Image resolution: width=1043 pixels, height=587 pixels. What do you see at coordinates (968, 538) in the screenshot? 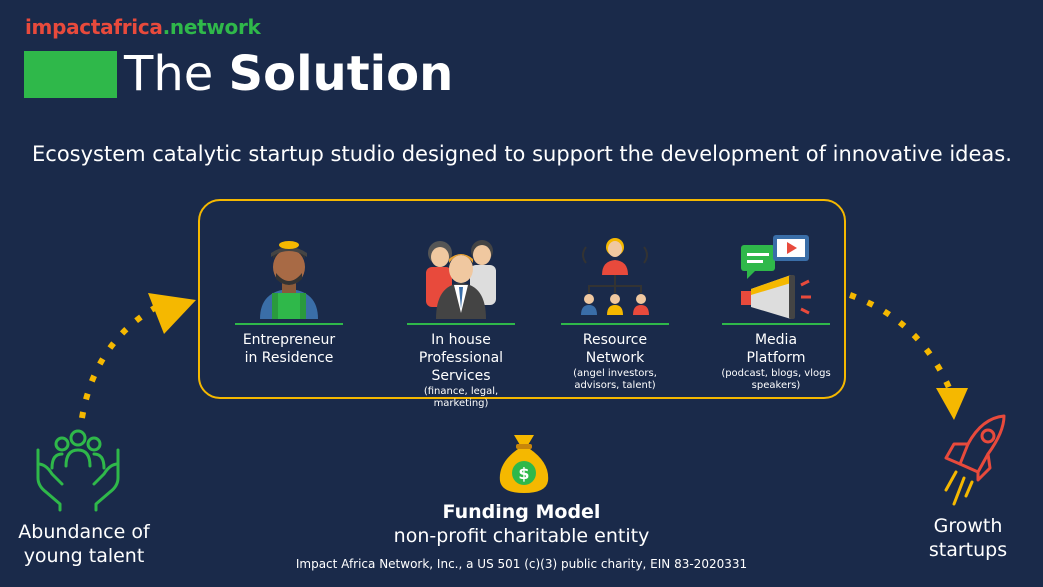
I see `right-label: Growth startups` at bounding box center [968, 538].